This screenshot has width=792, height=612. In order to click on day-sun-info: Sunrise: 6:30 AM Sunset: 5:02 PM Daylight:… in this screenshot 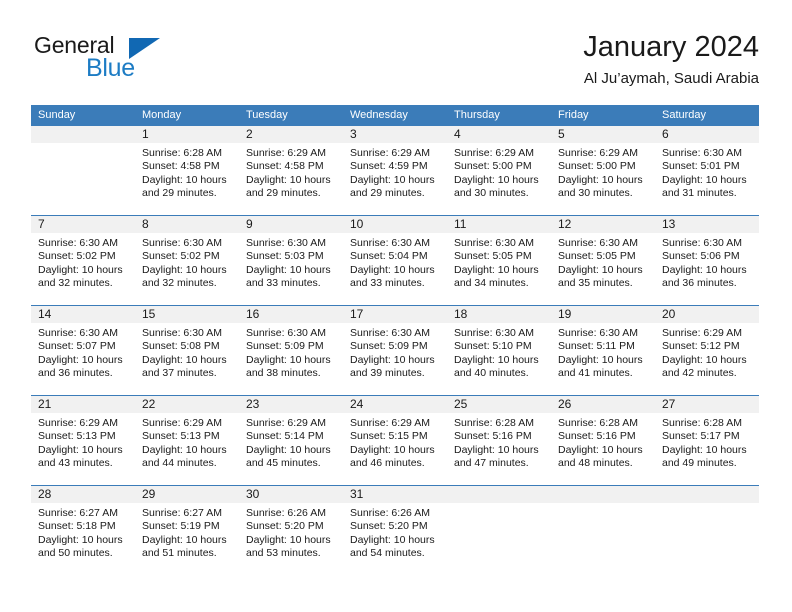, I will do `click(83, 262)`.